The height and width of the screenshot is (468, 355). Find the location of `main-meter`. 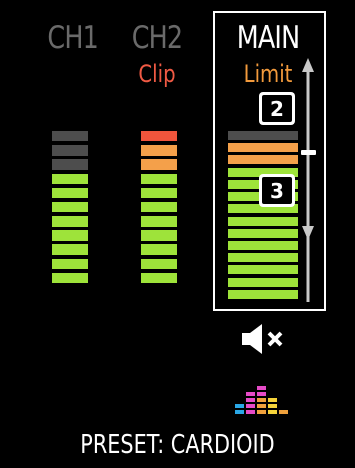

main-meter is located at coordinates (263, 216).